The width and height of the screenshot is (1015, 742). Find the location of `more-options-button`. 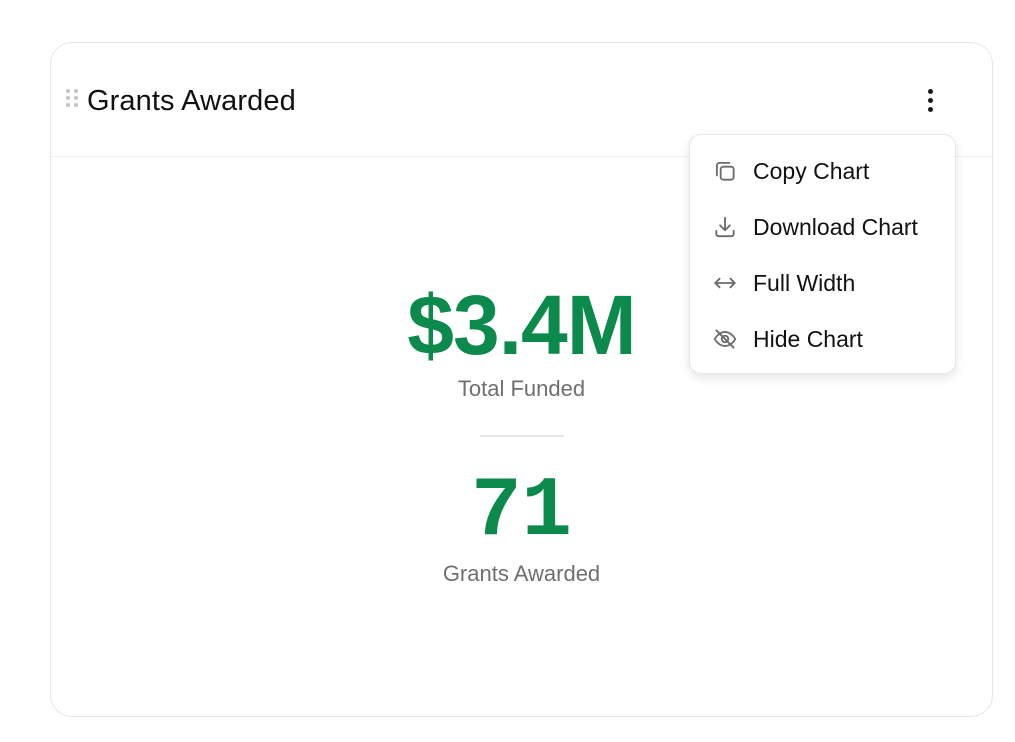

more-options-button is located at coordinates (930, 100).